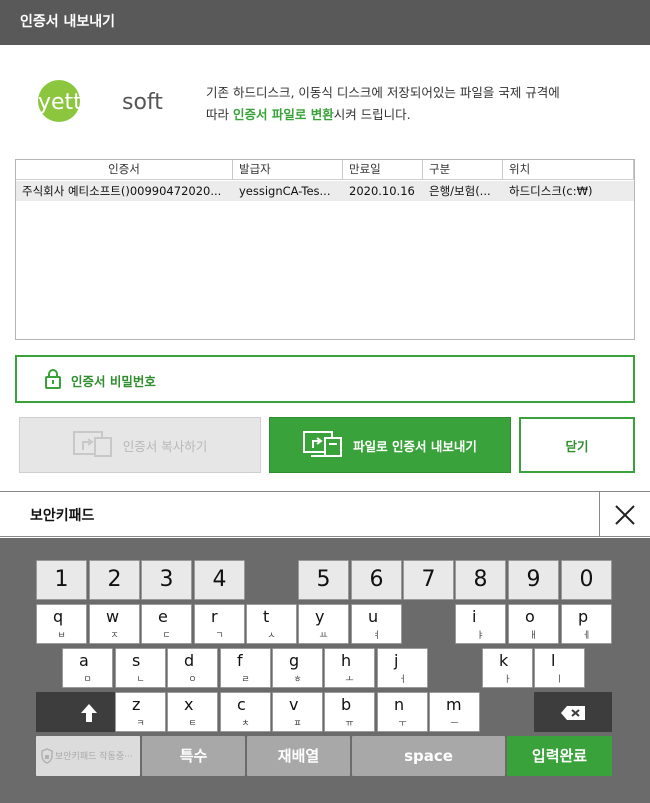 The image size is (650, 803). What do you see at coordinates (577, 445) in the screenshot?
I see `close-button: 닫기` at bounding box center [577, 445].